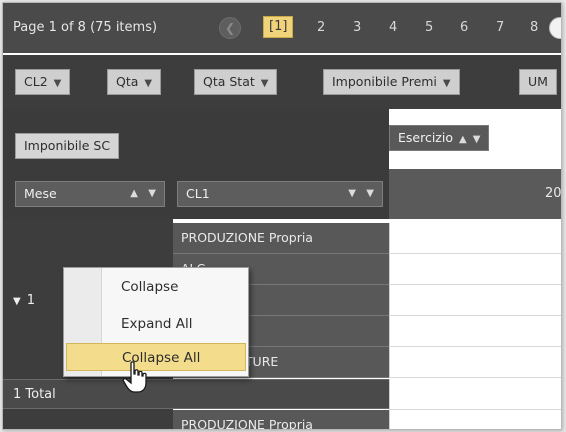  I want to click on page-2: 2, so click(321, 27).